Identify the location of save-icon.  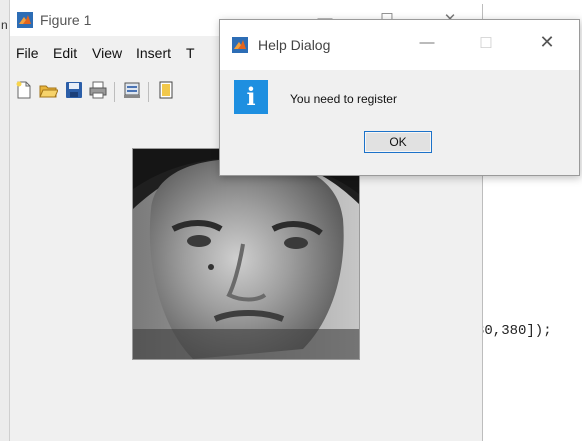
(74, 90).